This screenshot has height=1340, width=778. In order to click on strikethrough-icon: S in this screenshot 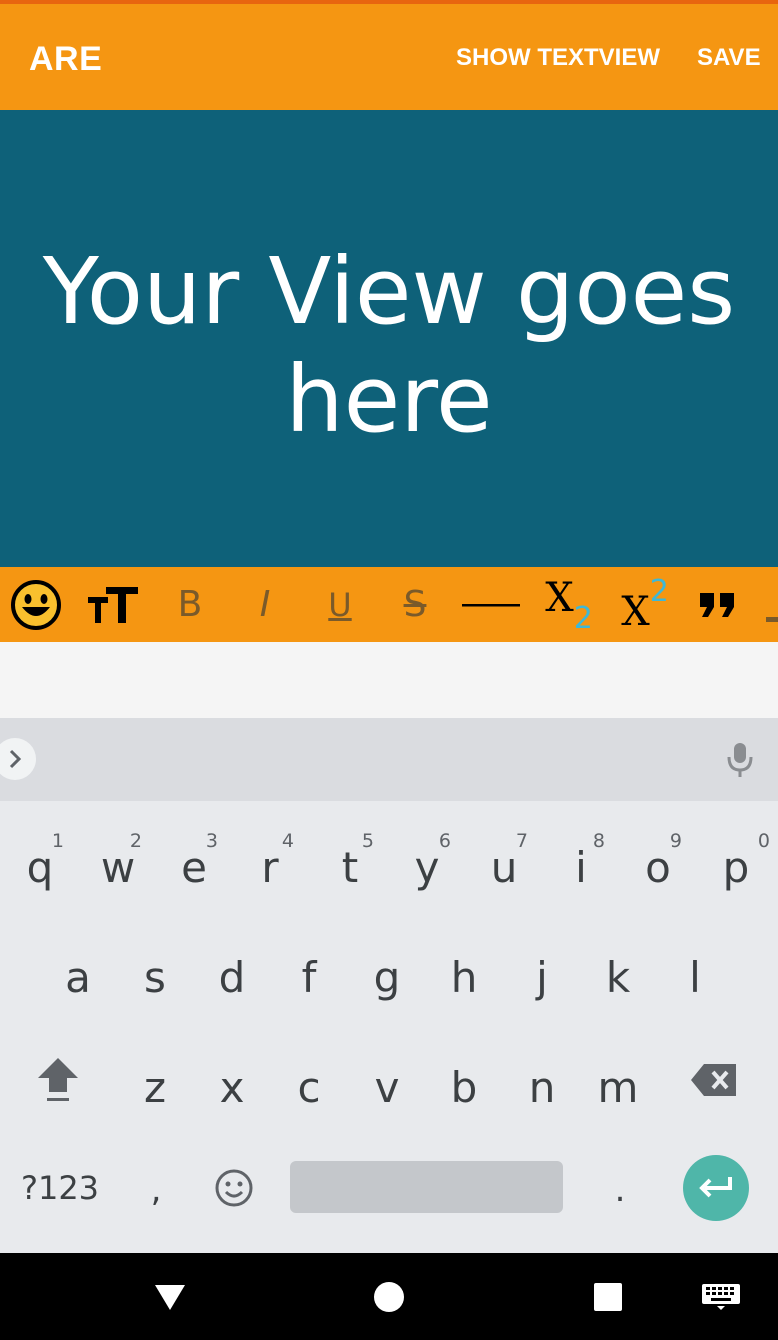, I will do `click(415, 604)`.